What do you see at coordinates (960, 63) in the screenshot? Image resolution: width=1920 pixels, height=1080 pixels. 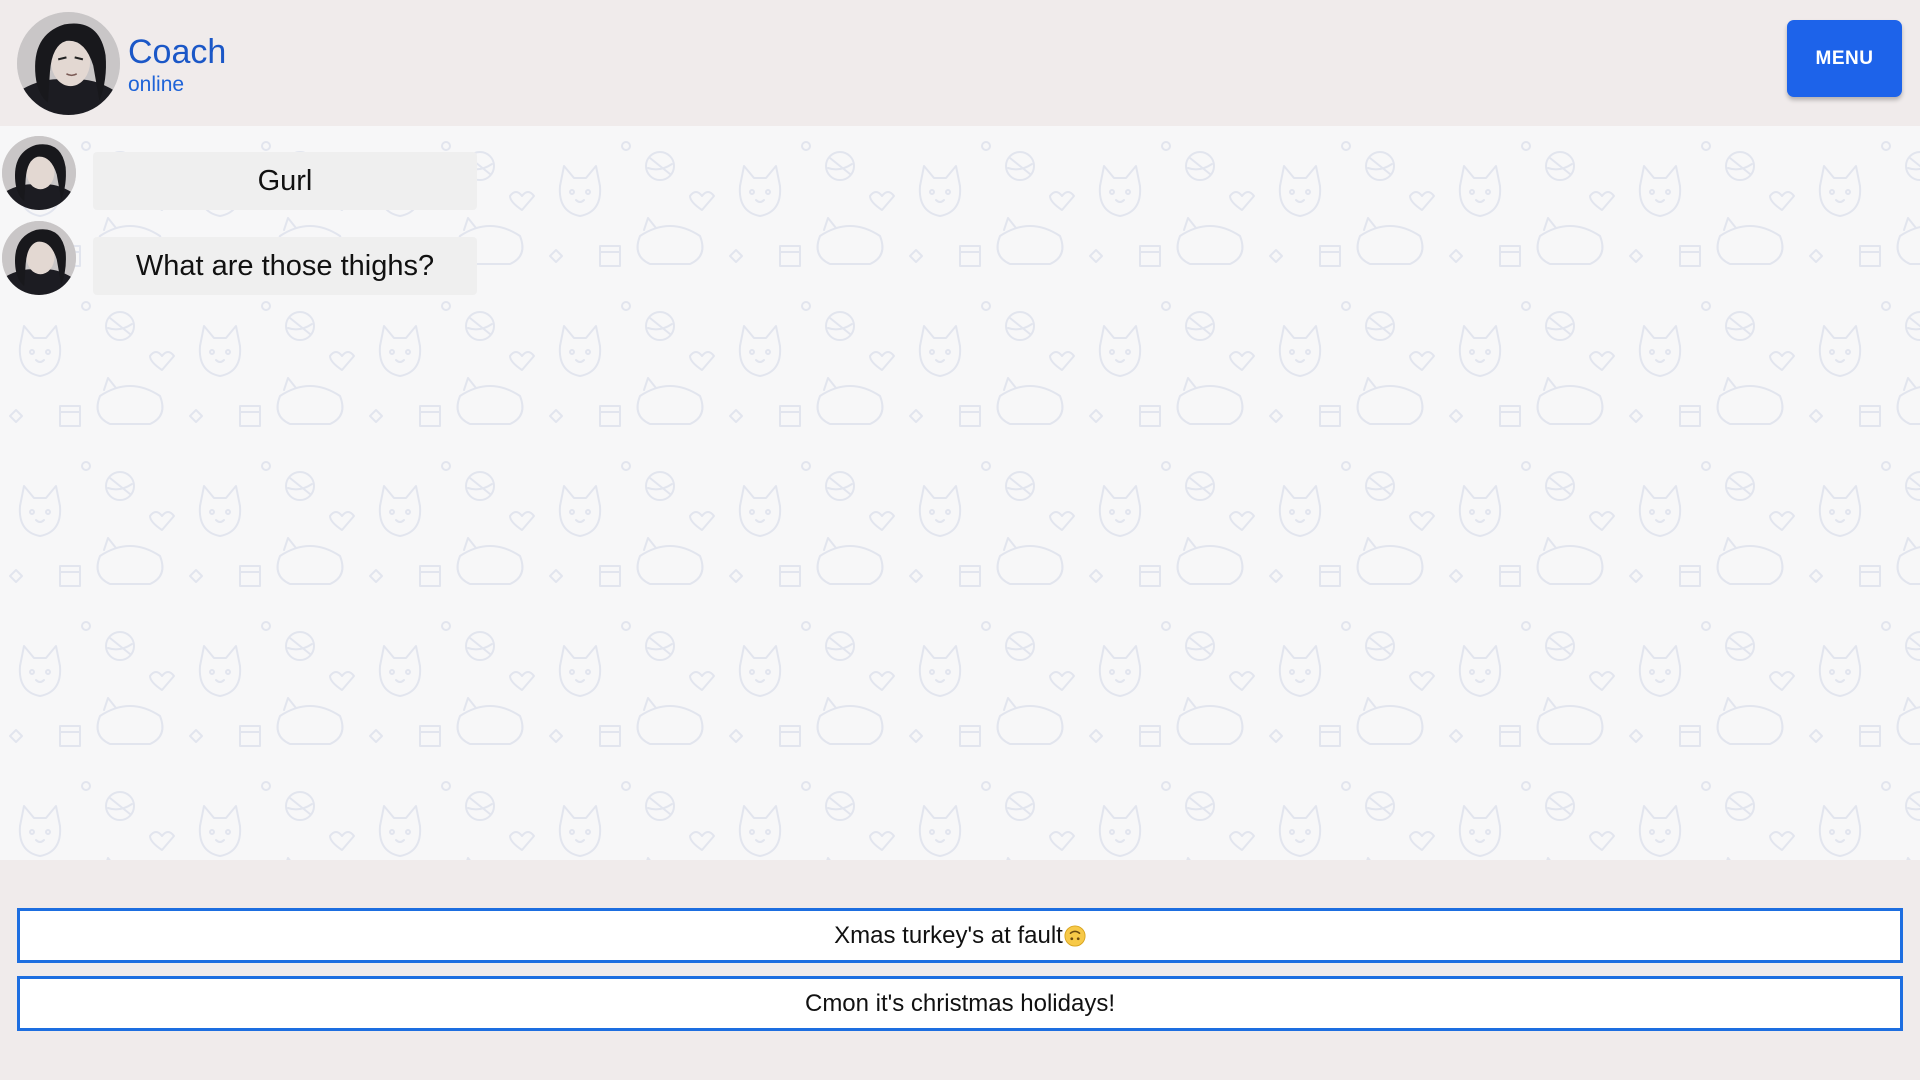 I see `chat-header: Coach online MENU` at bounding box center [960, 63].